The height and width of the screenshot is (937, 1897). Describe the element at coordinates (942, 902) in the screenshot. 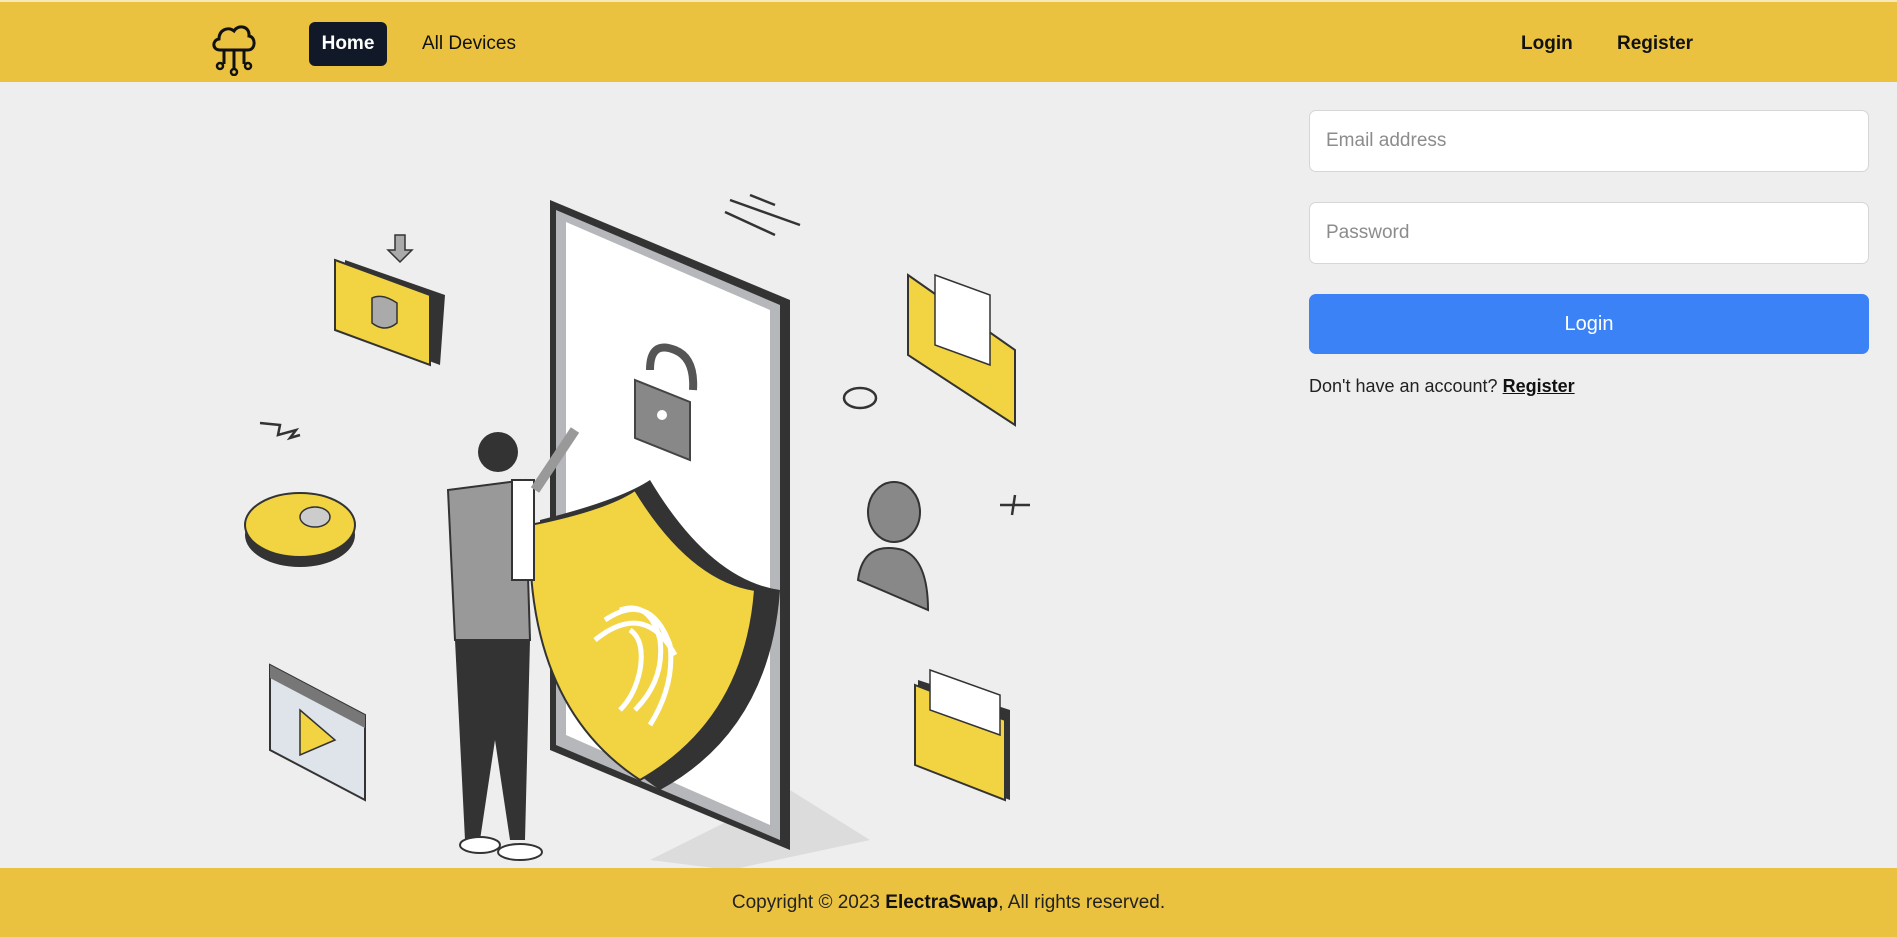

I see `footer-brand: ElectraSwap` at that location.